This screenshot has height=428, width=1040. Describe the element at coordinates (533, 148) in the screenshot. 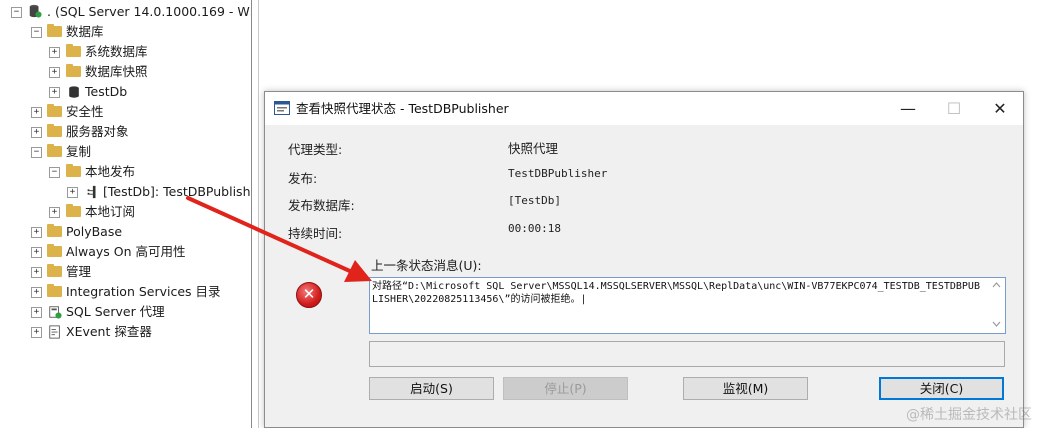

I see `agent-type-value: 快照代理` at that location.